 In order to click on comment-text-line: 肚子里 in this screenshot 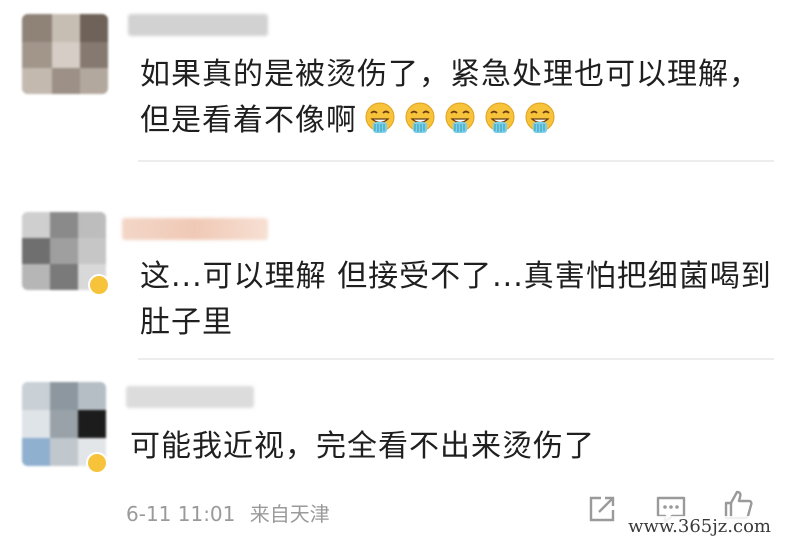, I will do `click(186, 322)`.